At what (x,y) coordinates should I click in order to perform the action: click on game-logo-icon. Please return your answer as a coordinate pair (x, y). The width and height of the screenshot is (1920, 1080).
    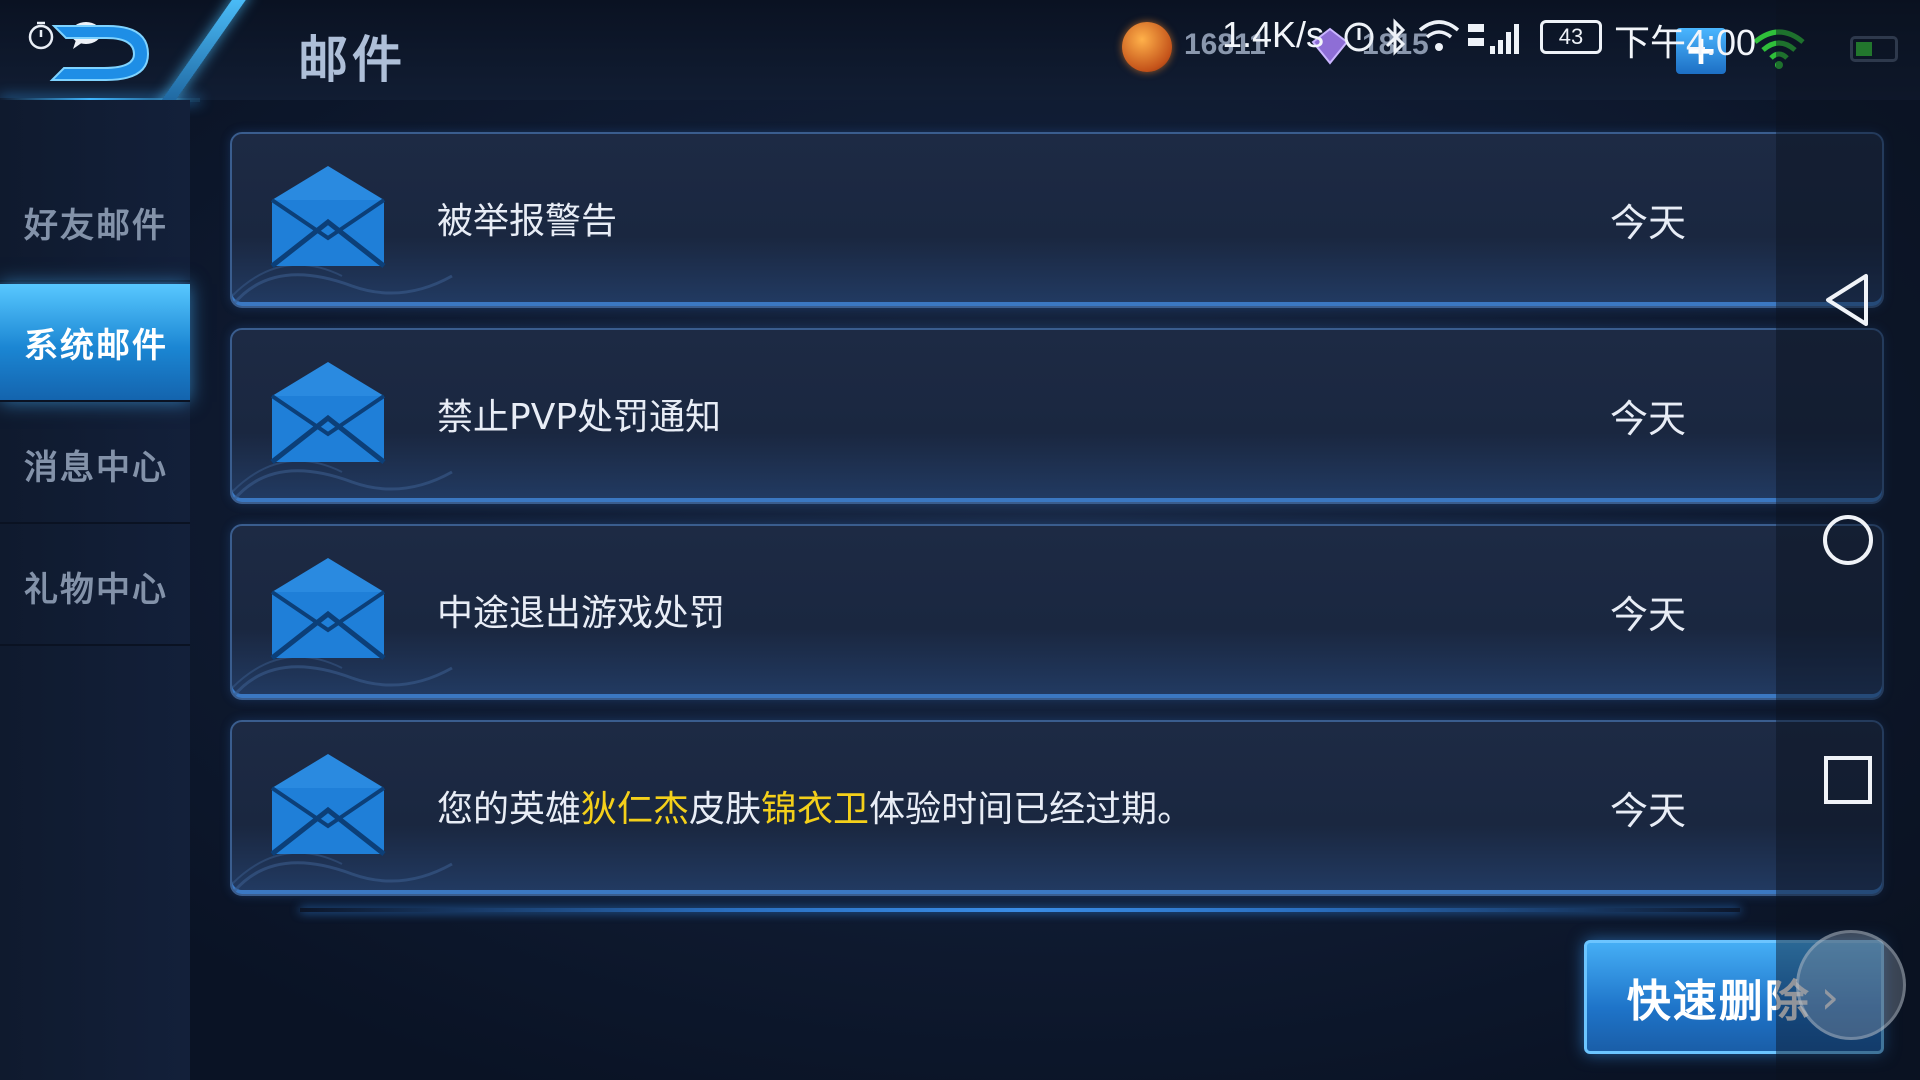
    Looking at the image, I should click on (101, 52).